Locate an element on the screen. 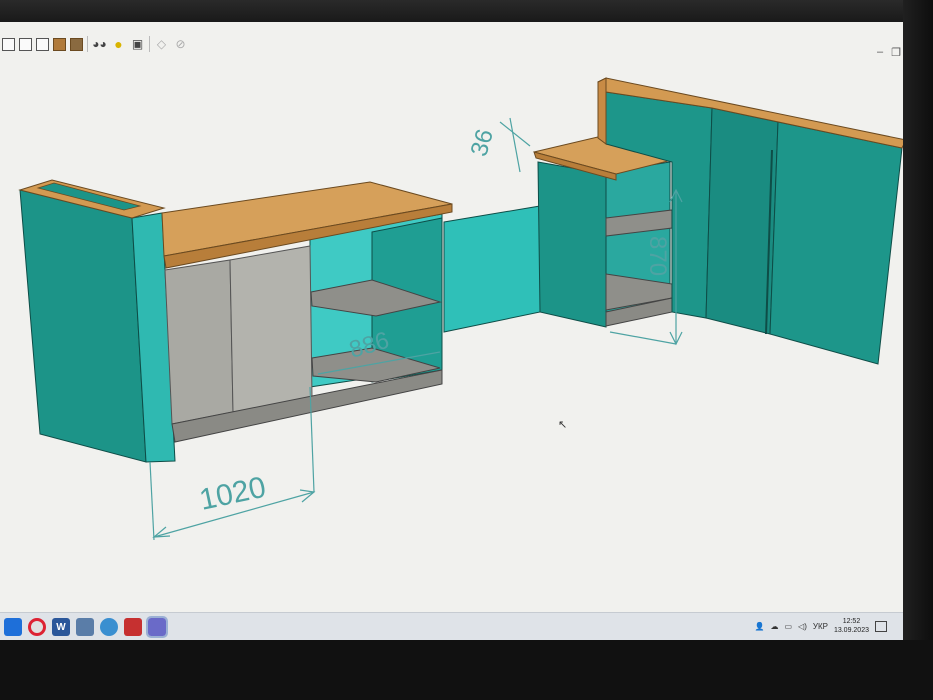  taskbar: W 👤 ☁ ▭ ◁) УКР 12:52 13.09.2023 is located at coordinates (452, 626).